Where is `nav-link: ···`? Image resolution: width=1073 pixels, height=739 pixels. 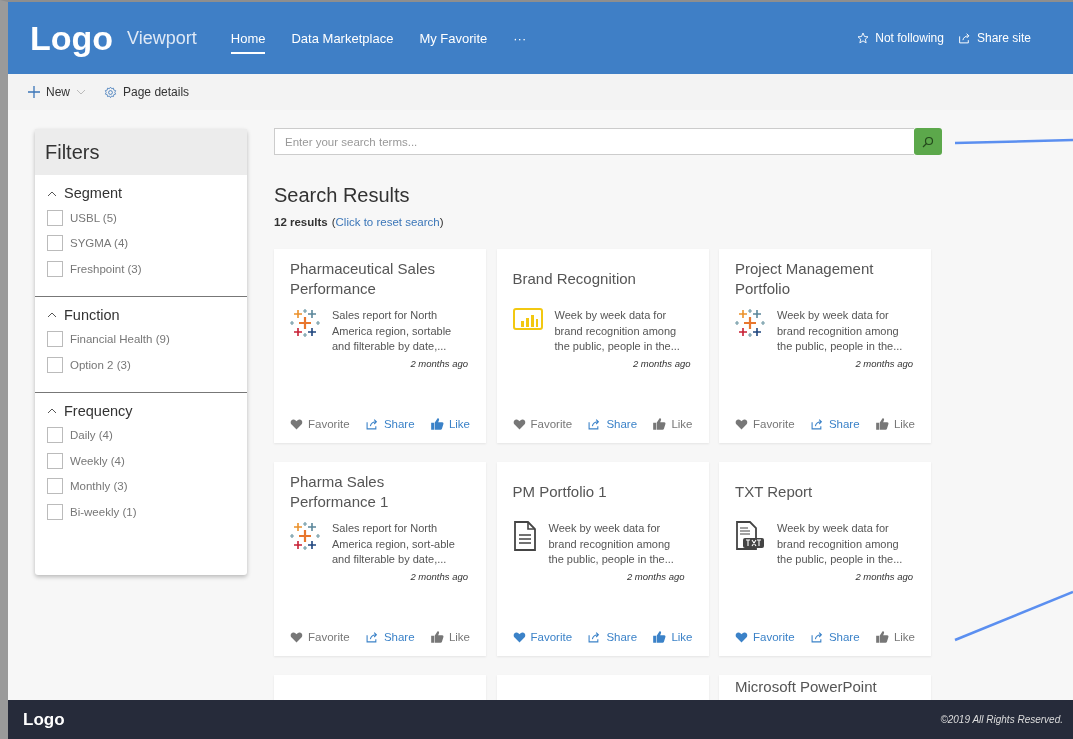
nav-link: ··· is located at coordinates (520, 38).